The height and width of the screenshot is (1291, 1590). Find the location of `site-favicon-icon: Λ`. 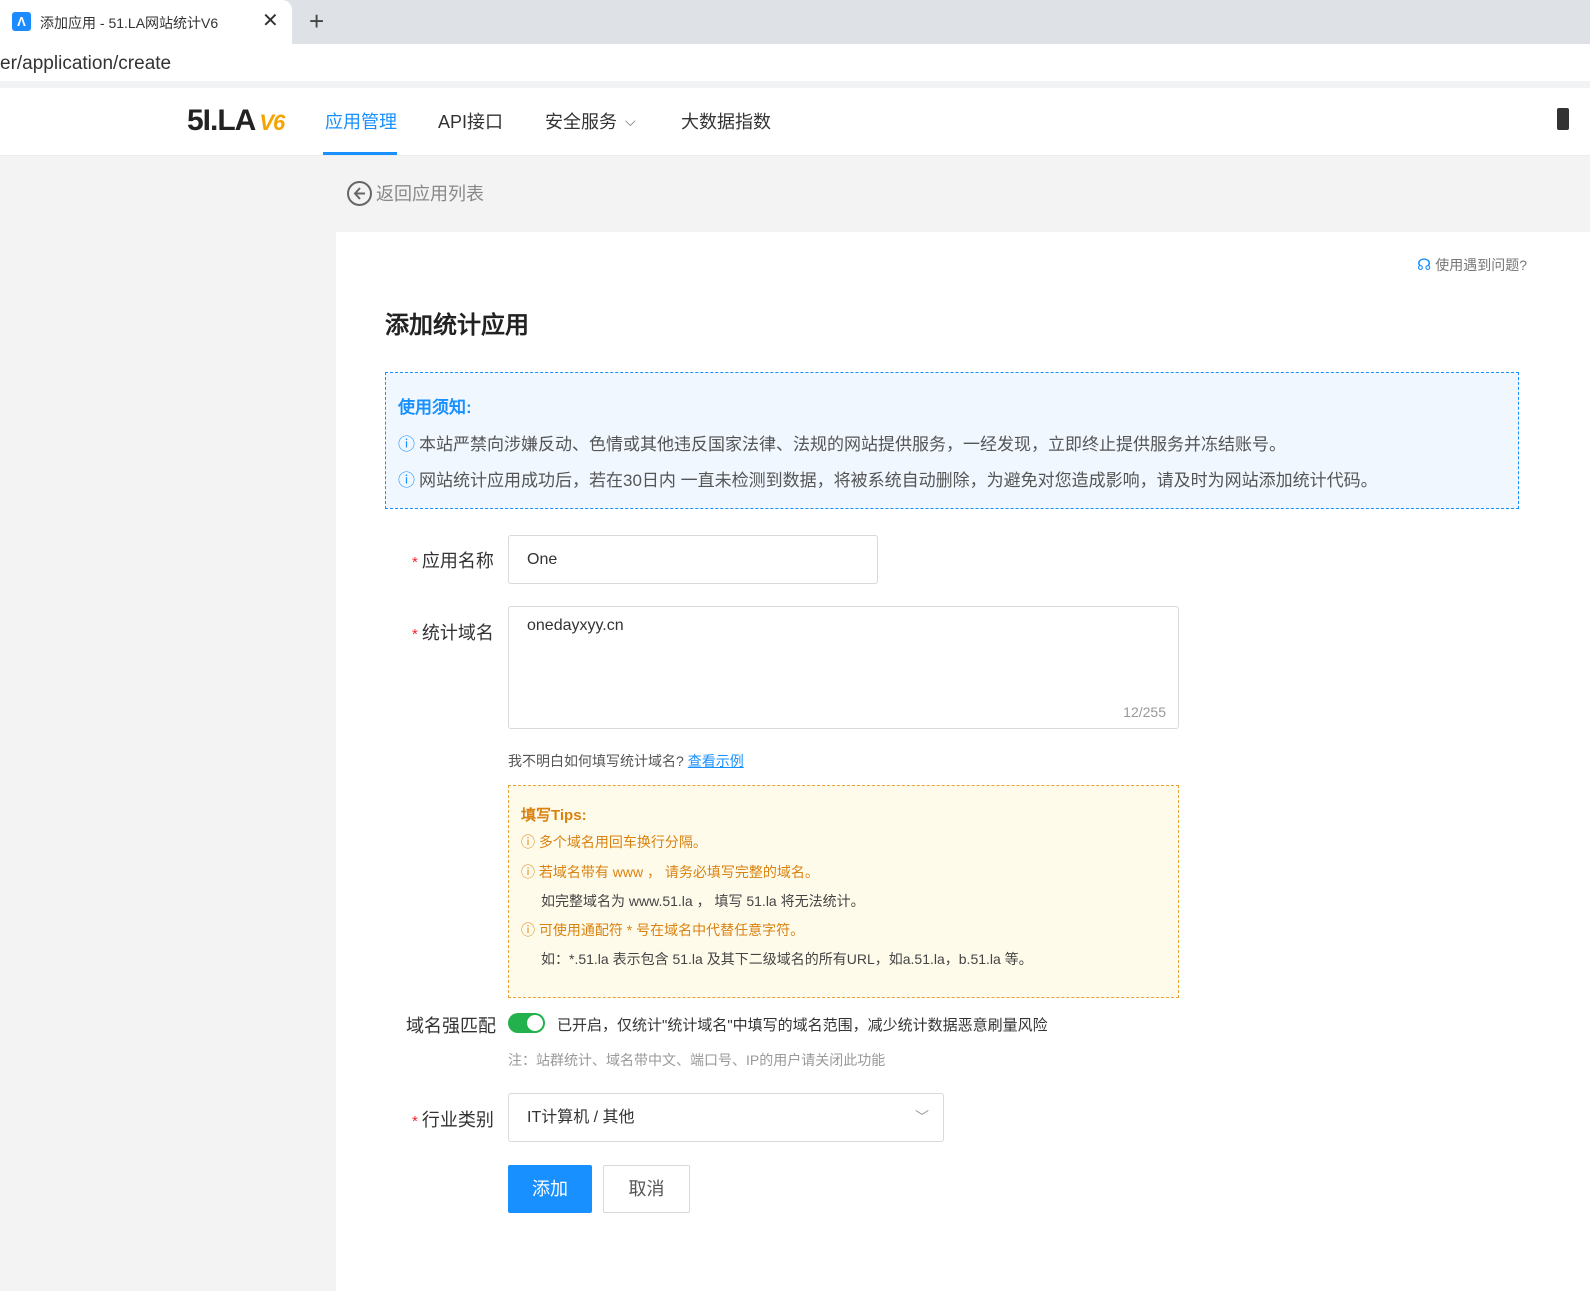

site-favicon-icon: Λ is located at coordinates (21, 21).